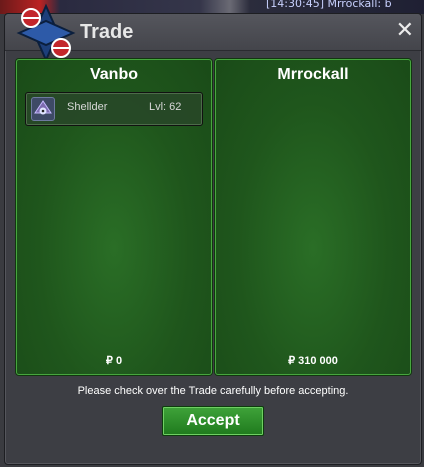 This screenshot has height=467, width=424. Describe the element at coordinates (114, 361) in the screenshot. I see `money-left: ₽ 0` at that location.